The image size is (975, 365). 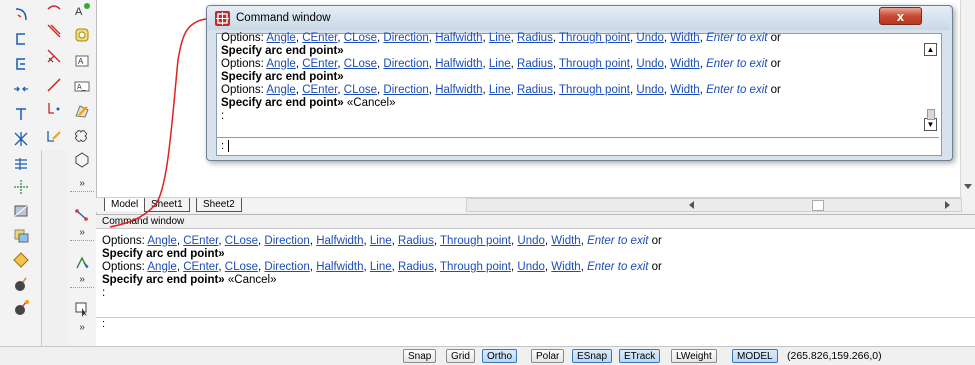 What do you see at coordinates (21, 308) in the screenshot?
I see `bomb-explode-icon` at bounding box center [21, 308].